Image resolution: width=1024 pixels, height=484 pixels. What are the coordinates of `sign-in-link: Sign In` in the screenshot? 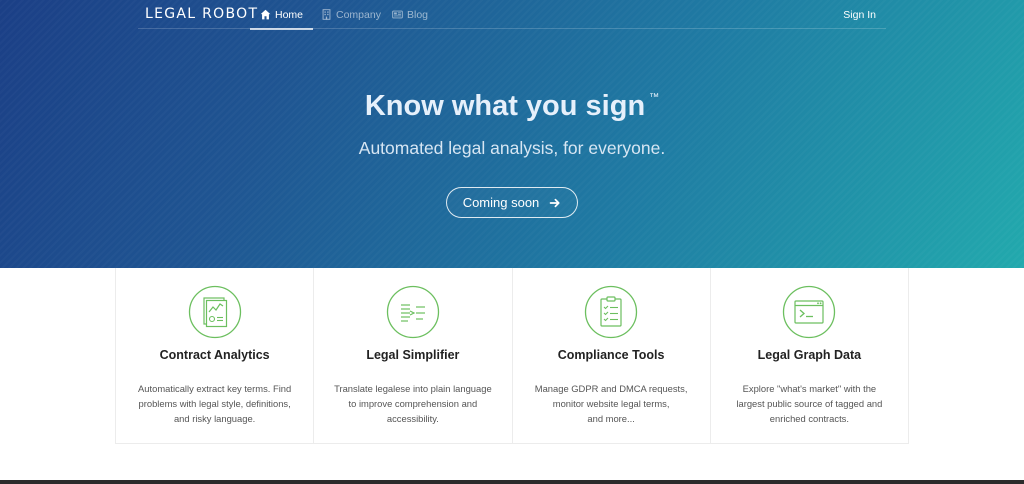 It's located at (859, 14).